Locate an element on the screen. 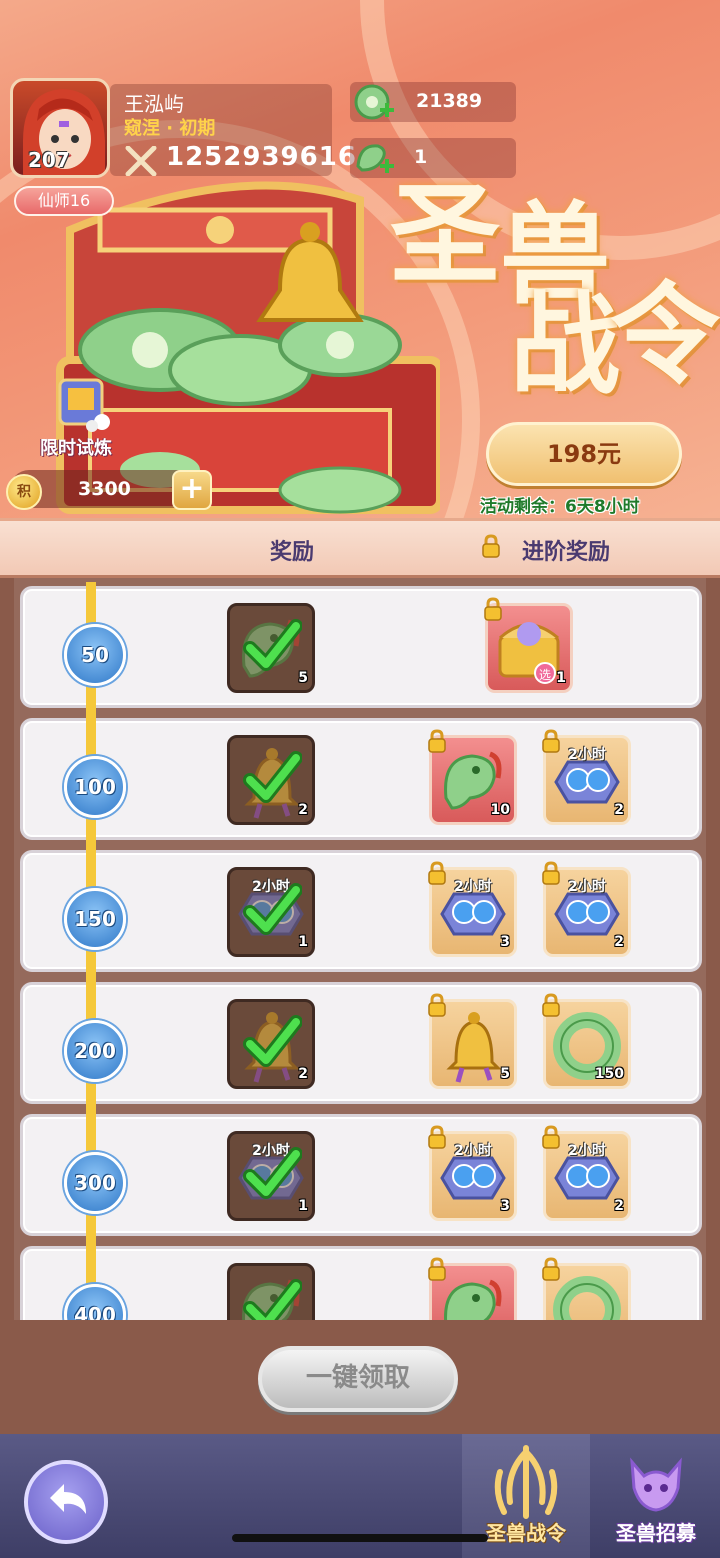 Image resolution: width=720 pixels, height=1558 pixels. tab-label: 圣兽招募 is located at coordinates (656, 1533).